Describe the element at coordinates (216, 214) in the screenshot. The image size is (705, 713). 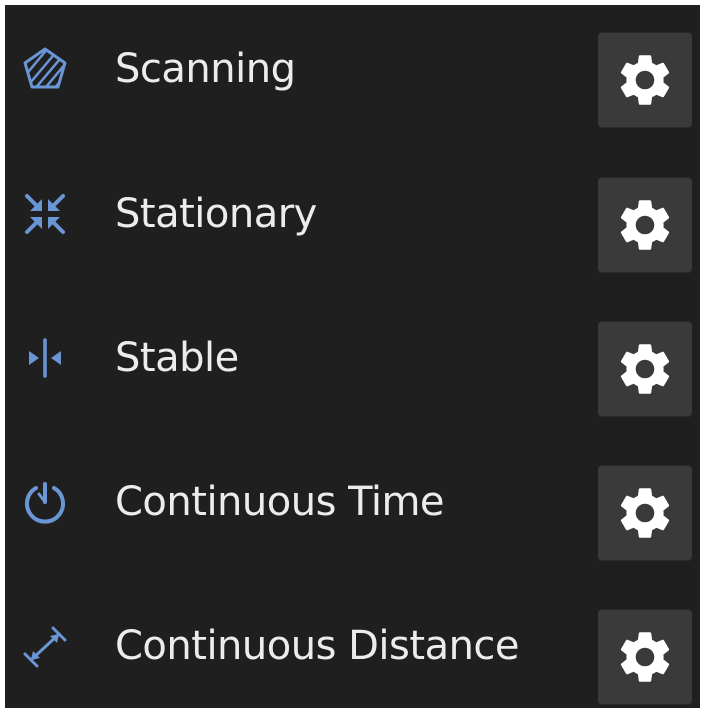
I see `mode-label-stationary: Stationary` at that location.